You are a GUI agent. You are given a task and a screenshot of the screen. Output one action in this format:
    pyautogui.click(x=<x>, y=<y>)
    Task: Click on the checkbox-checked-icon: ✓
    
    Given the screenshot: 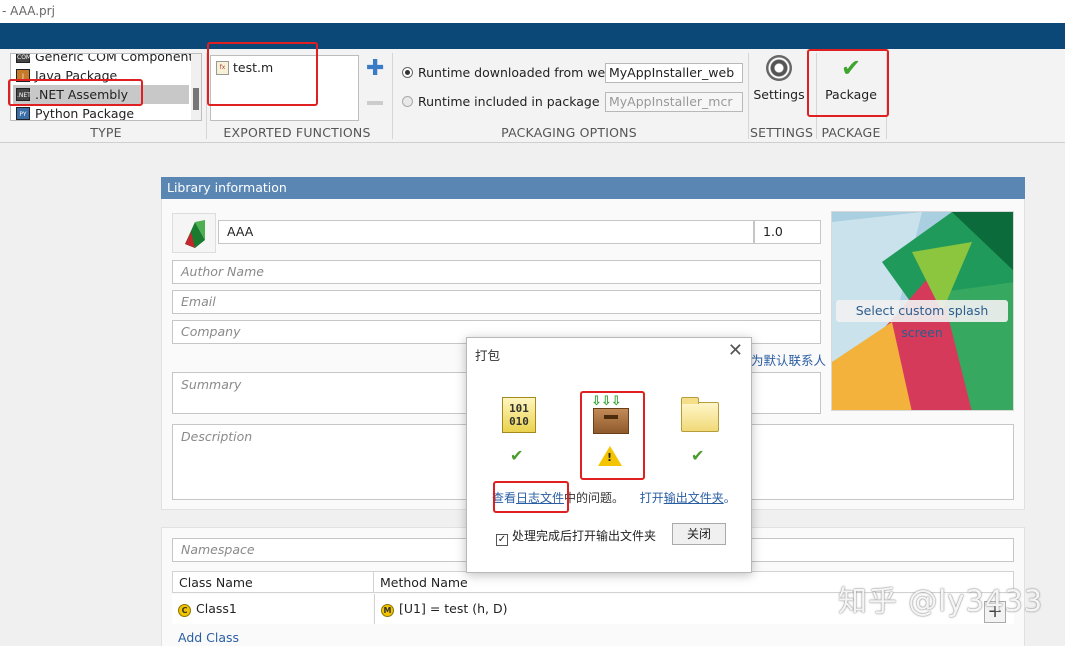 What is the action you would take?
    pyautogui.click(x=502, y=540)
    